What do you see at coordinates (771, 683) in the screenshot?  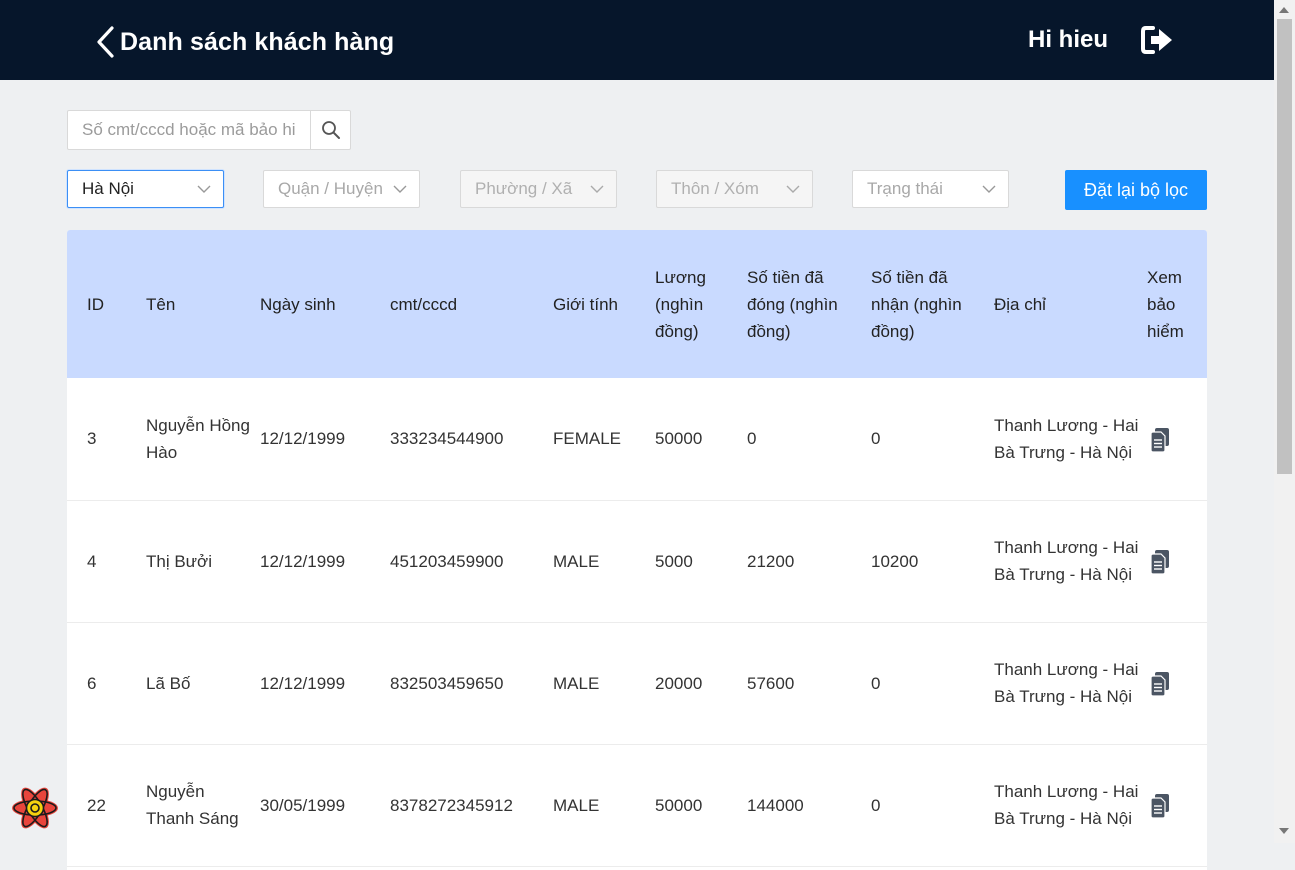 I see `cell-paid: 57600` at bounding box center [771, 683].